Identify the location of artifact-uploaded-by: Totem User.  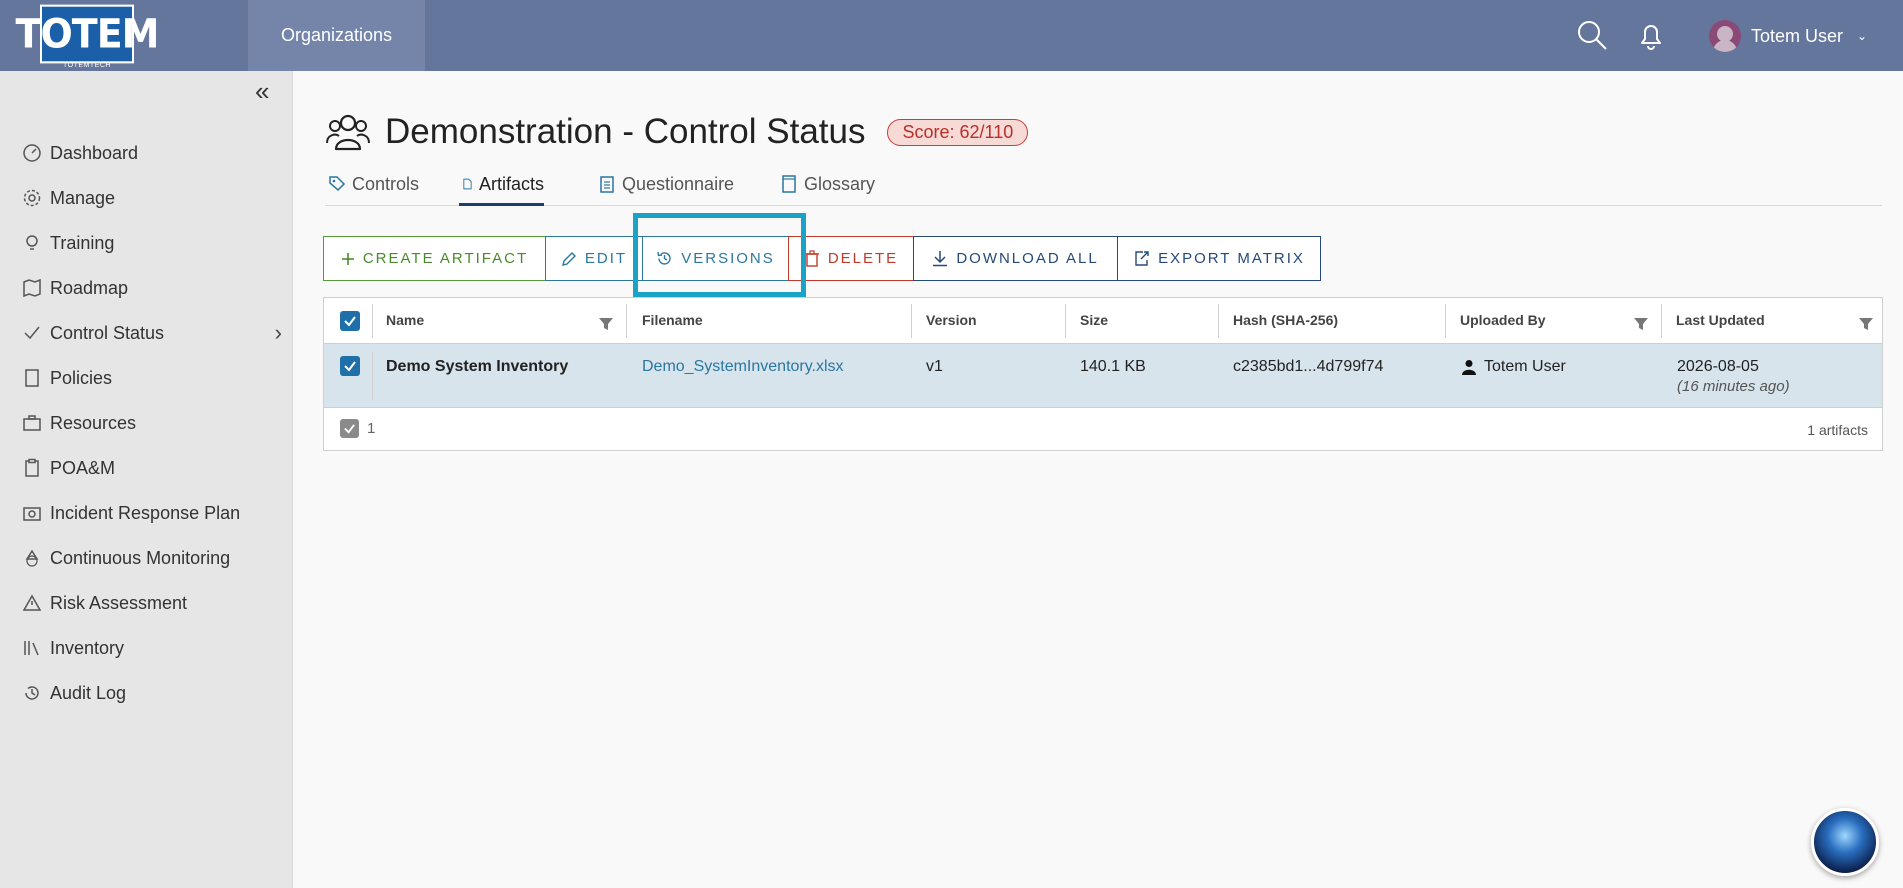
(1514, 367).